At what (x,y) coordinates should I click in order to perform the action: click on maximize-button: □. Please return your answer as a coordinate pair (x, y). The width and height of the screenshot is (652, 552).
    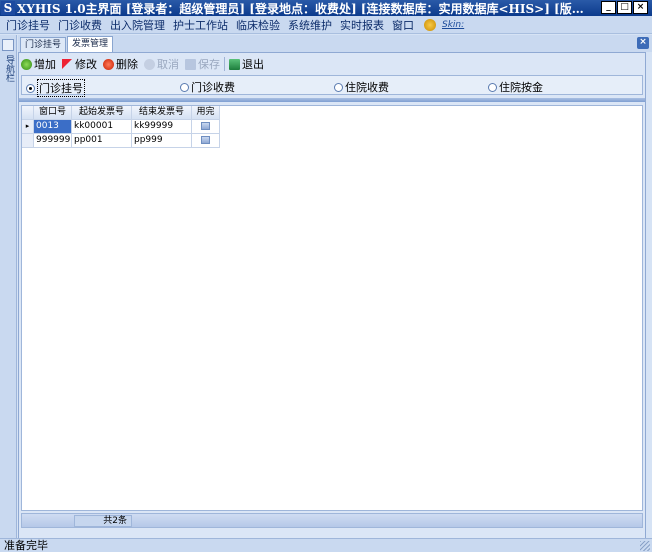
    Looking at the image, I should click on (624, 7).